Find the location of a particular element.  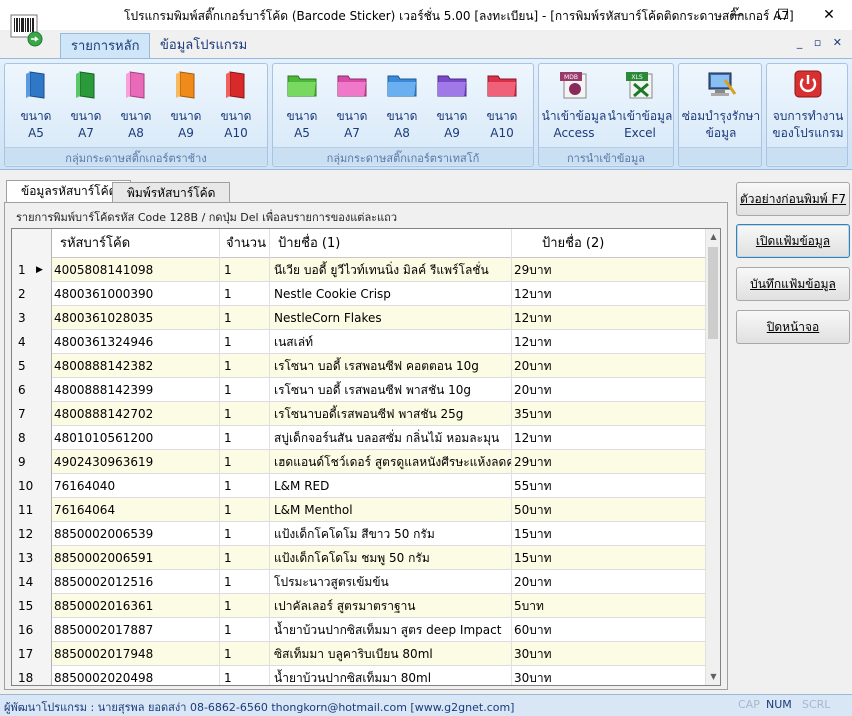

table-row: 2 4800361000390 1 Nestle Cookie Crisp 12บาท is located at coordinates (359, 294).